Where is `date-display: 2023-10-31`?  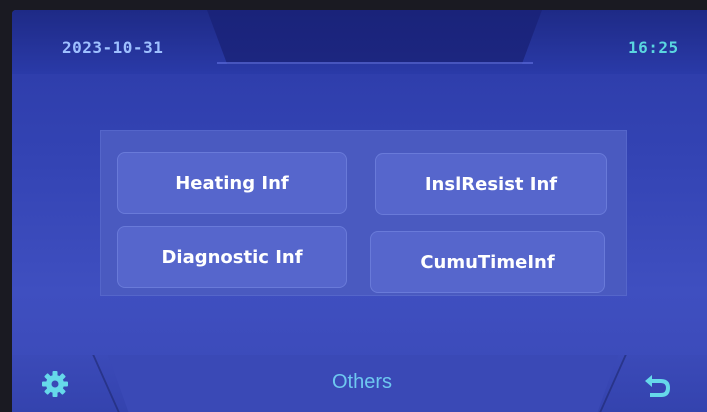
date-display: 2023-10-31 is located at coordinates (113, 47).